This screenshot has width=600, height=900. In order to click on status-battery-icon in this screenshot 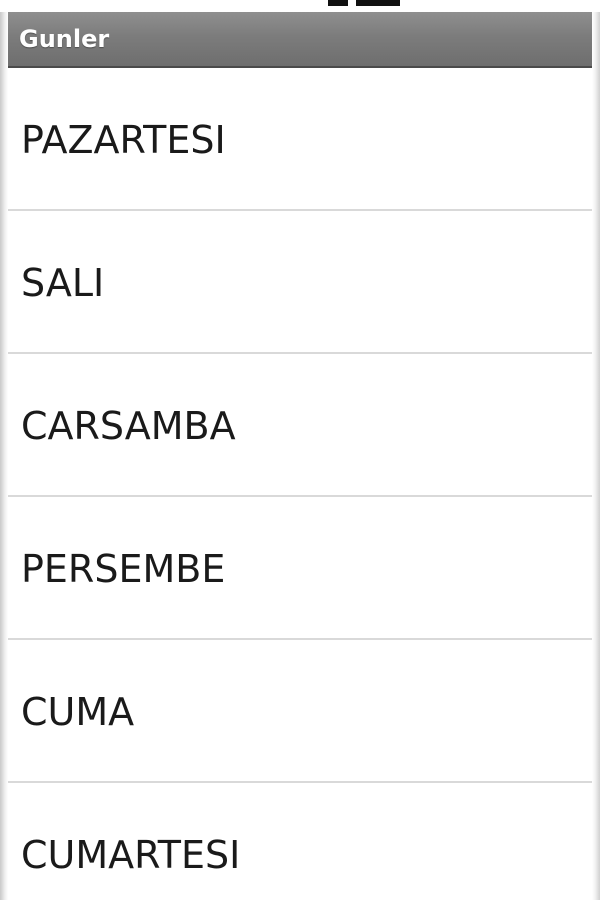, I will do `click(378, 3)`.